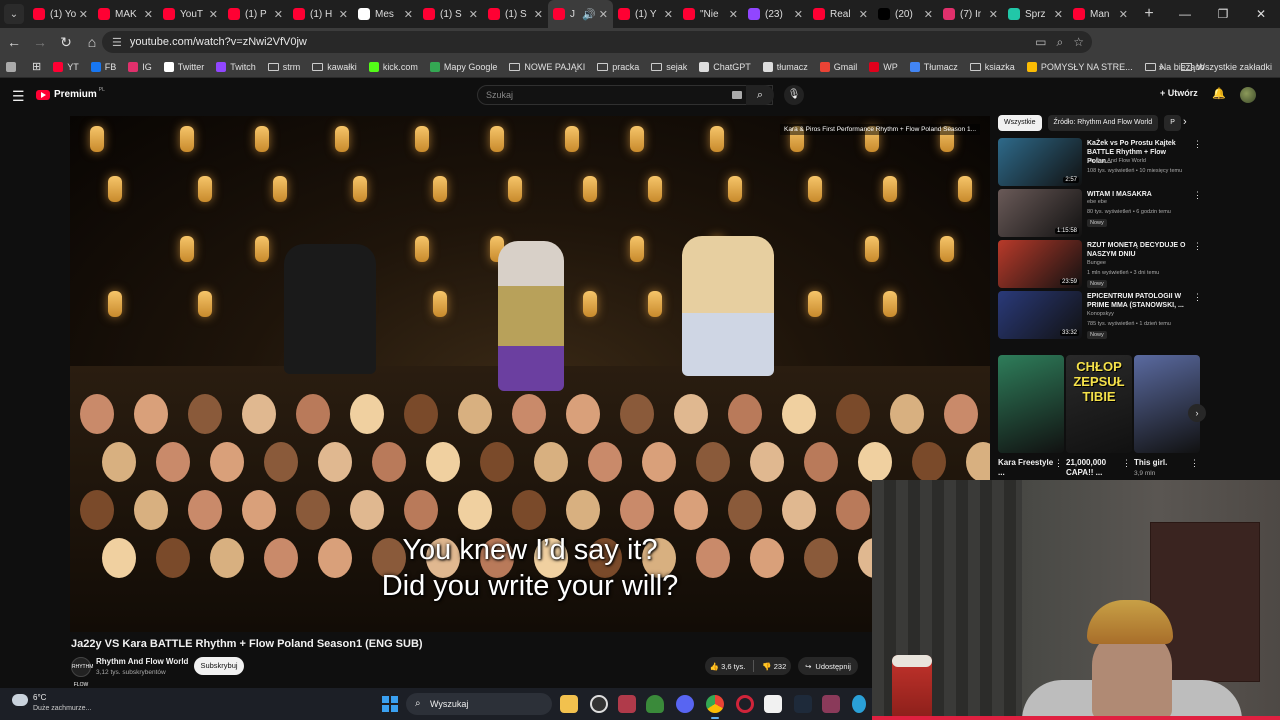 This screenshot has height=720, width=1280. What do you see at coordinates (125, 14) in the screenshot?
I see `browser-tab: MAK ✕` at bounding box center [125, 14].